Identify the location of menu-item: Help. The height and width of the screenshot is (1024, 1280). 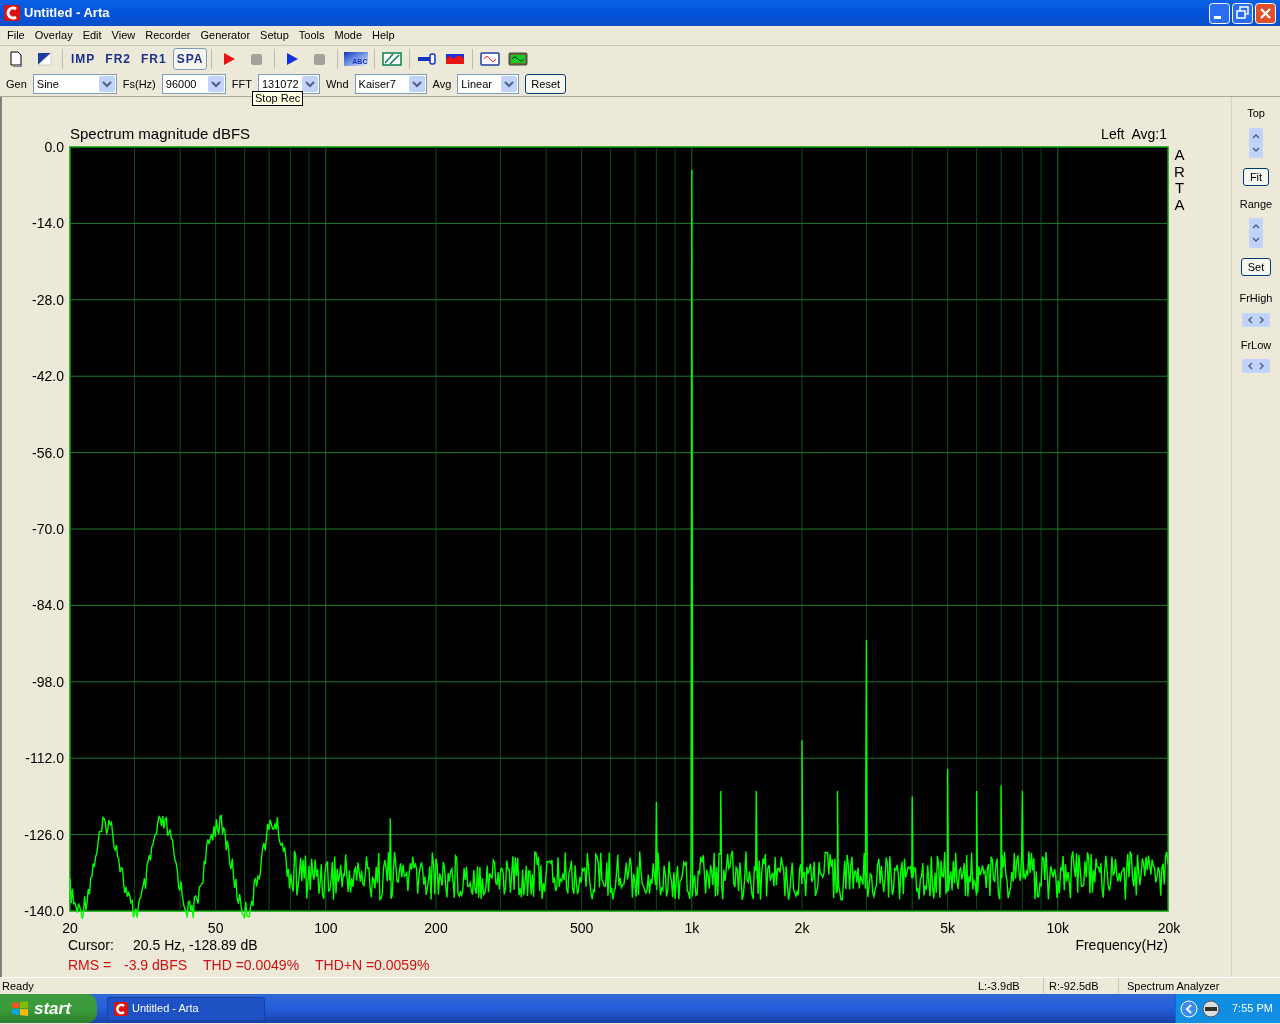
(383, 35).